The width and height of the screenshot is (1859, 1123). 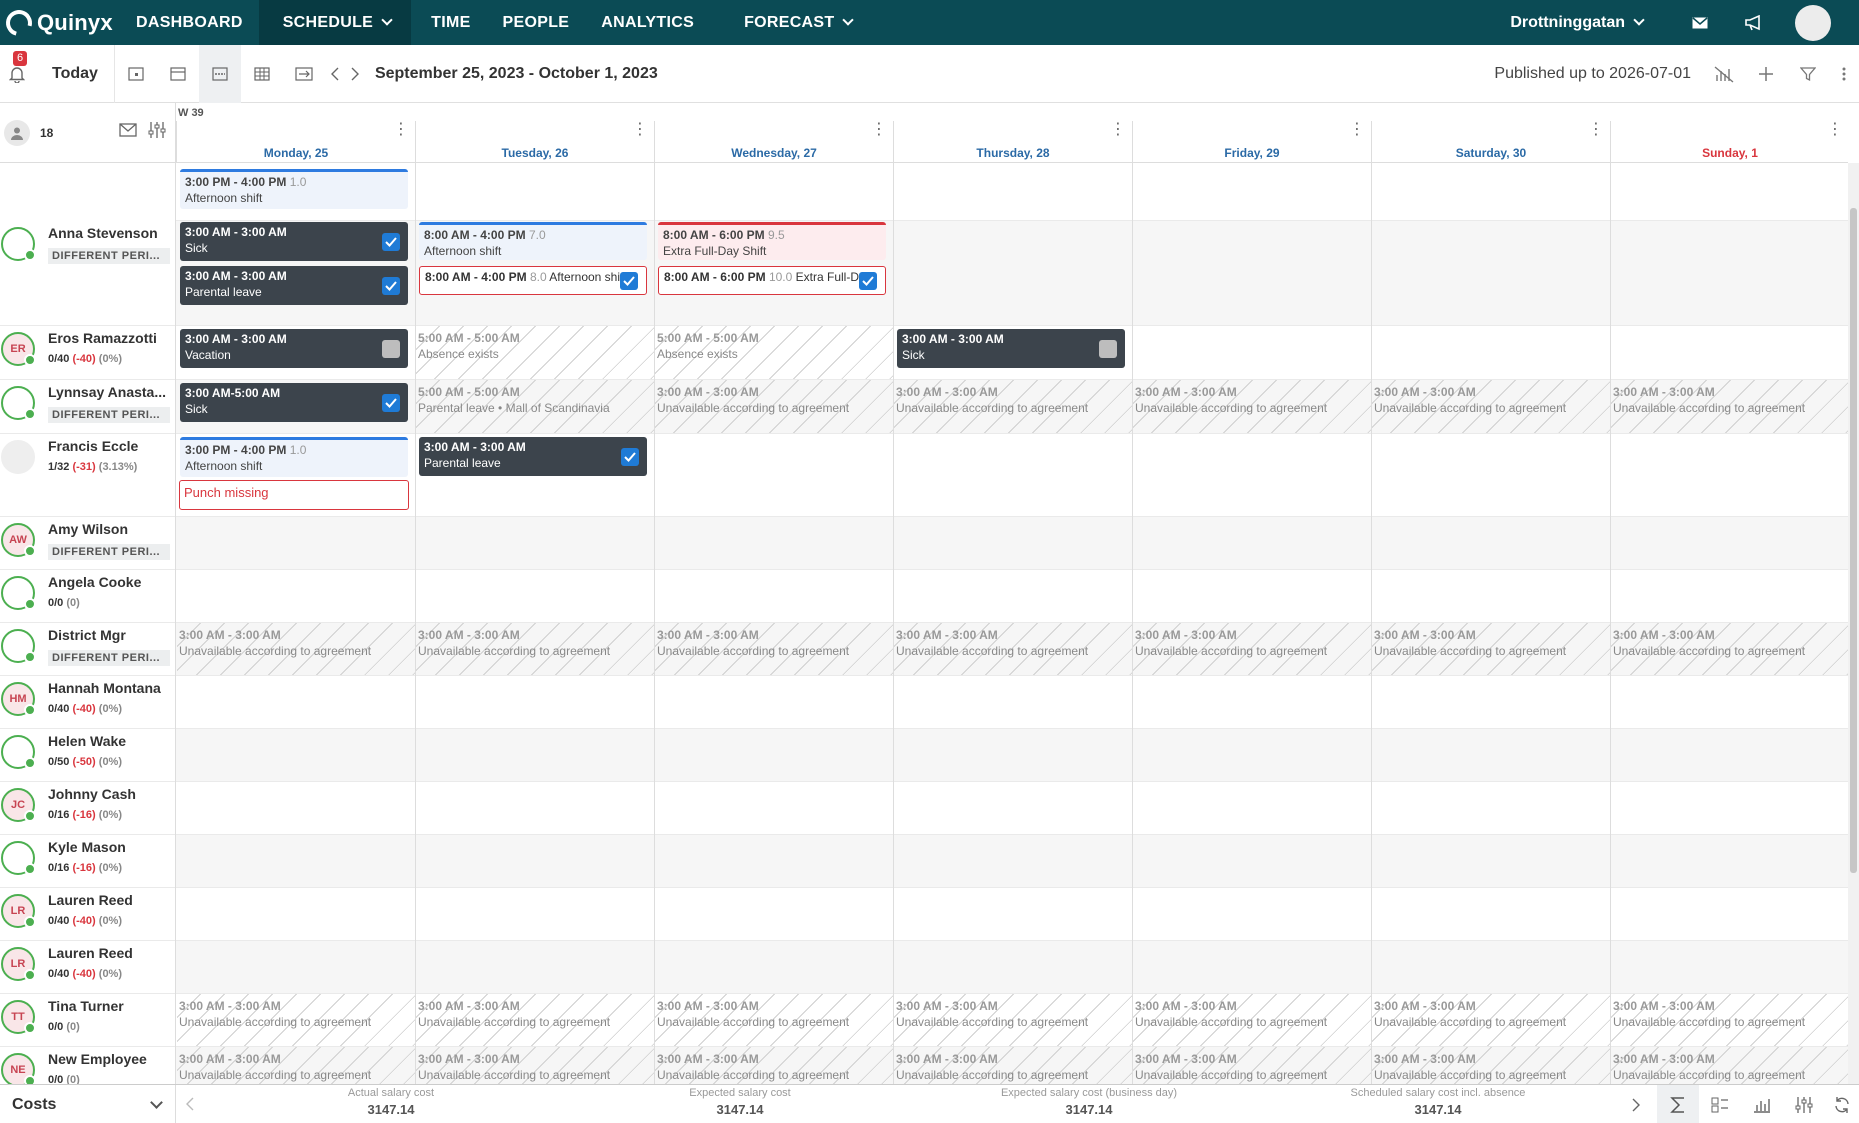 I want to click on view-period-icon, so click(x=304, y=74).